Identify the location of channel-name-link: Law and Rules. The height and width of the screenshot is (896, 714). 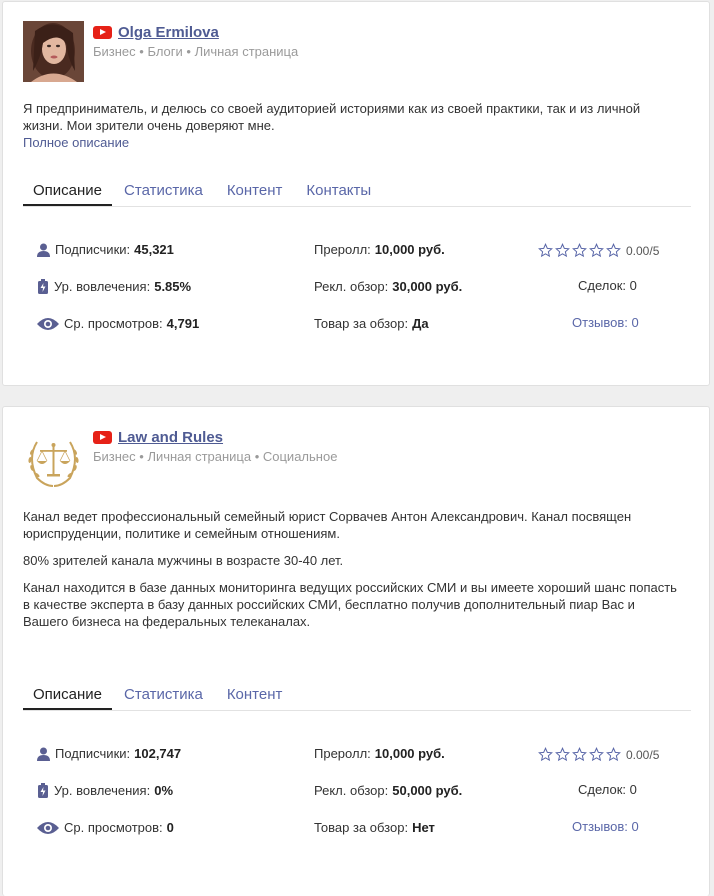
(170, 437).